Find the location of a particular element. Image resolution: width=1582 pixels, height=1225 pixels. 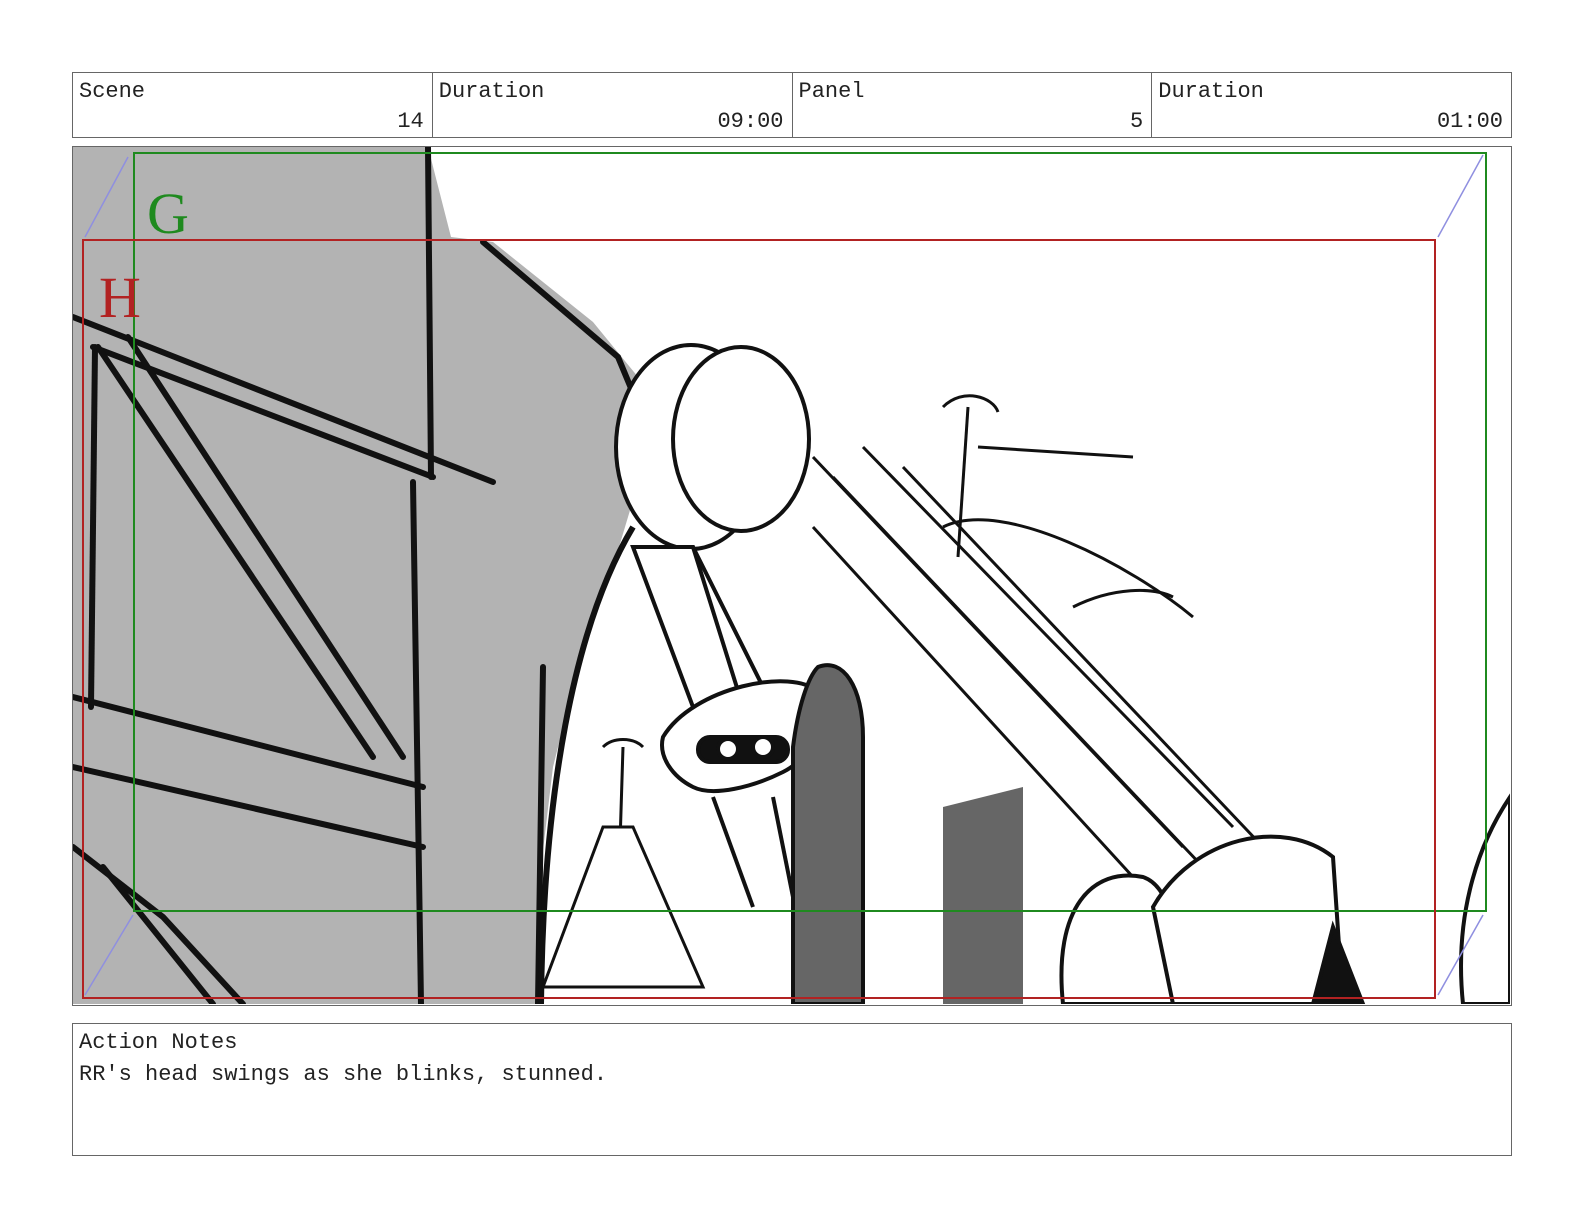

diagonal-roof is located at coordinates (1038, 662).